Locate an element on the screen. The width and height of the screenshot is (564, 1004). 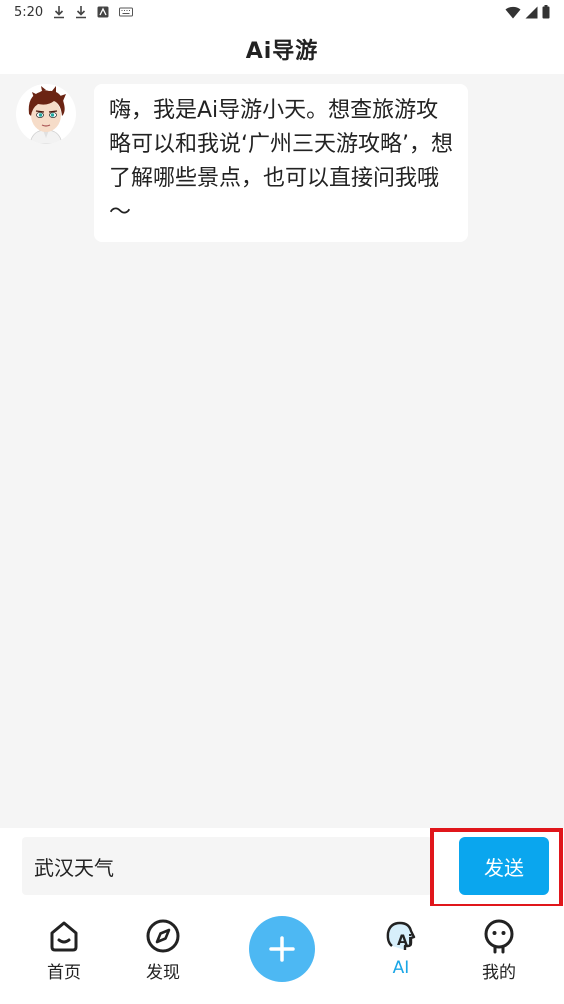
status-bar: 5:20 is located at coordinates (282, 12).